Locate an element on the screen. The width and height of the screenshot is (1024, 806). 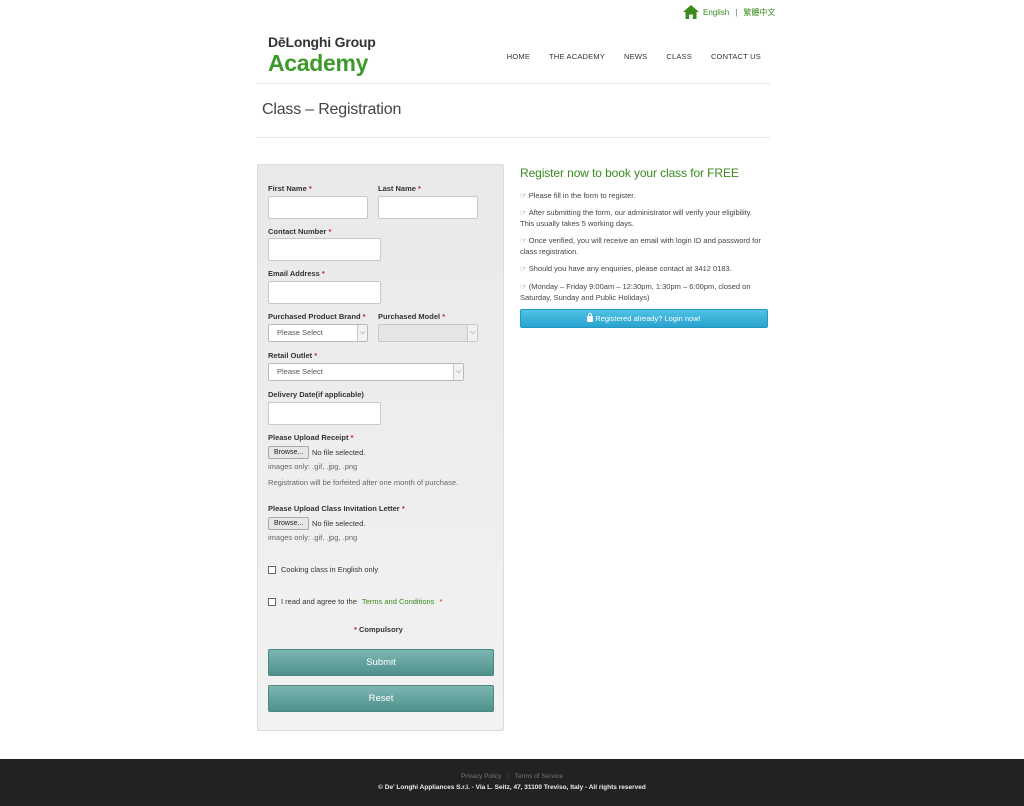
model-label: Purchased Model * is located at coordinates (411, 316).